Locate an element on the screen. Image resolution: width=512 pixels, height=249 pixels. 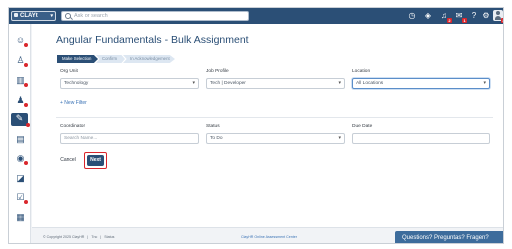
sidebar-item-users: ☺ is located at coordinates (21, 41).